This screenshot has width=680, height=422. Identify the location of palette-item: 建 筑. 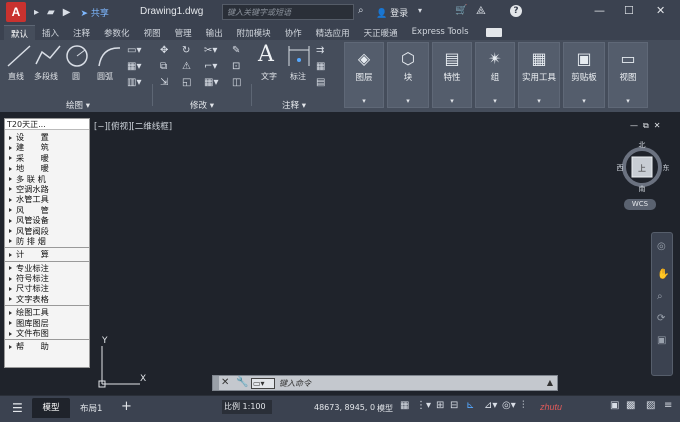
(47, 147).